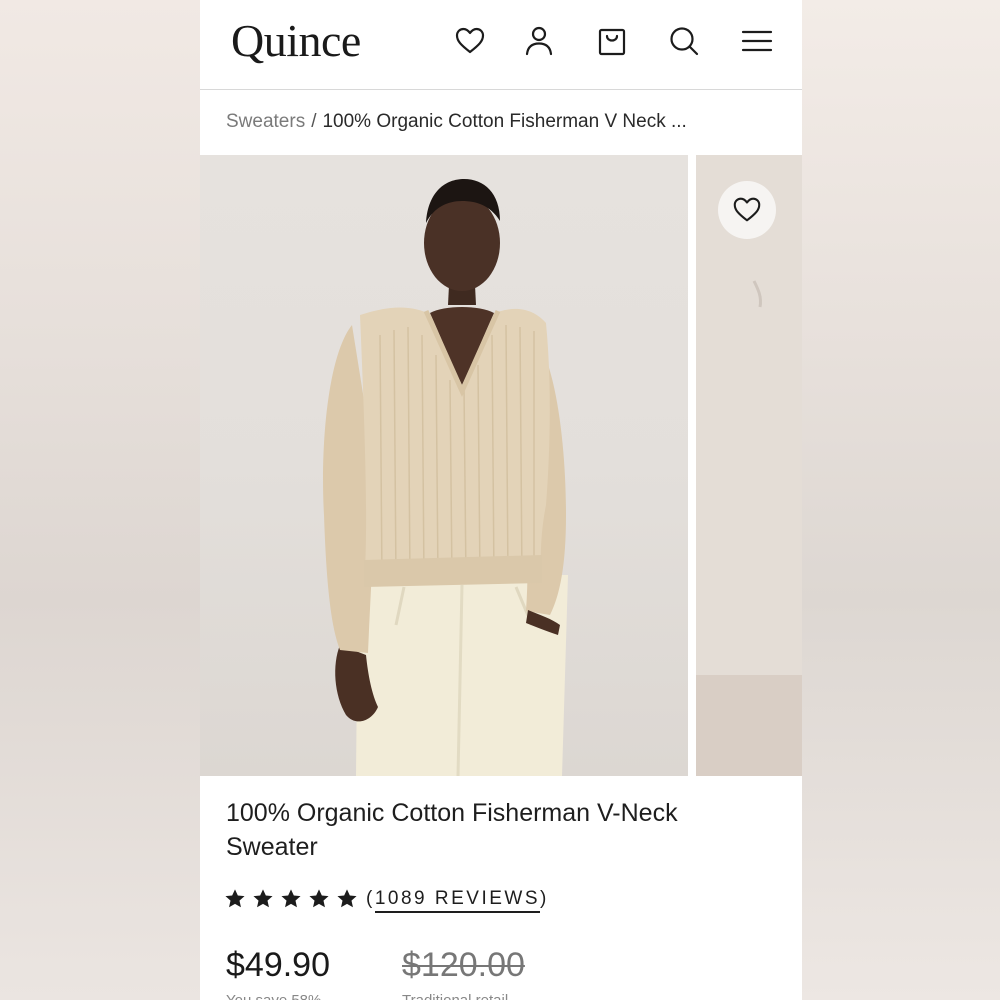 This screenshot has height=1000, width=1000. Describe the element at coordinates (684, 41) in the screenshot. I see `search-icon` at that location.